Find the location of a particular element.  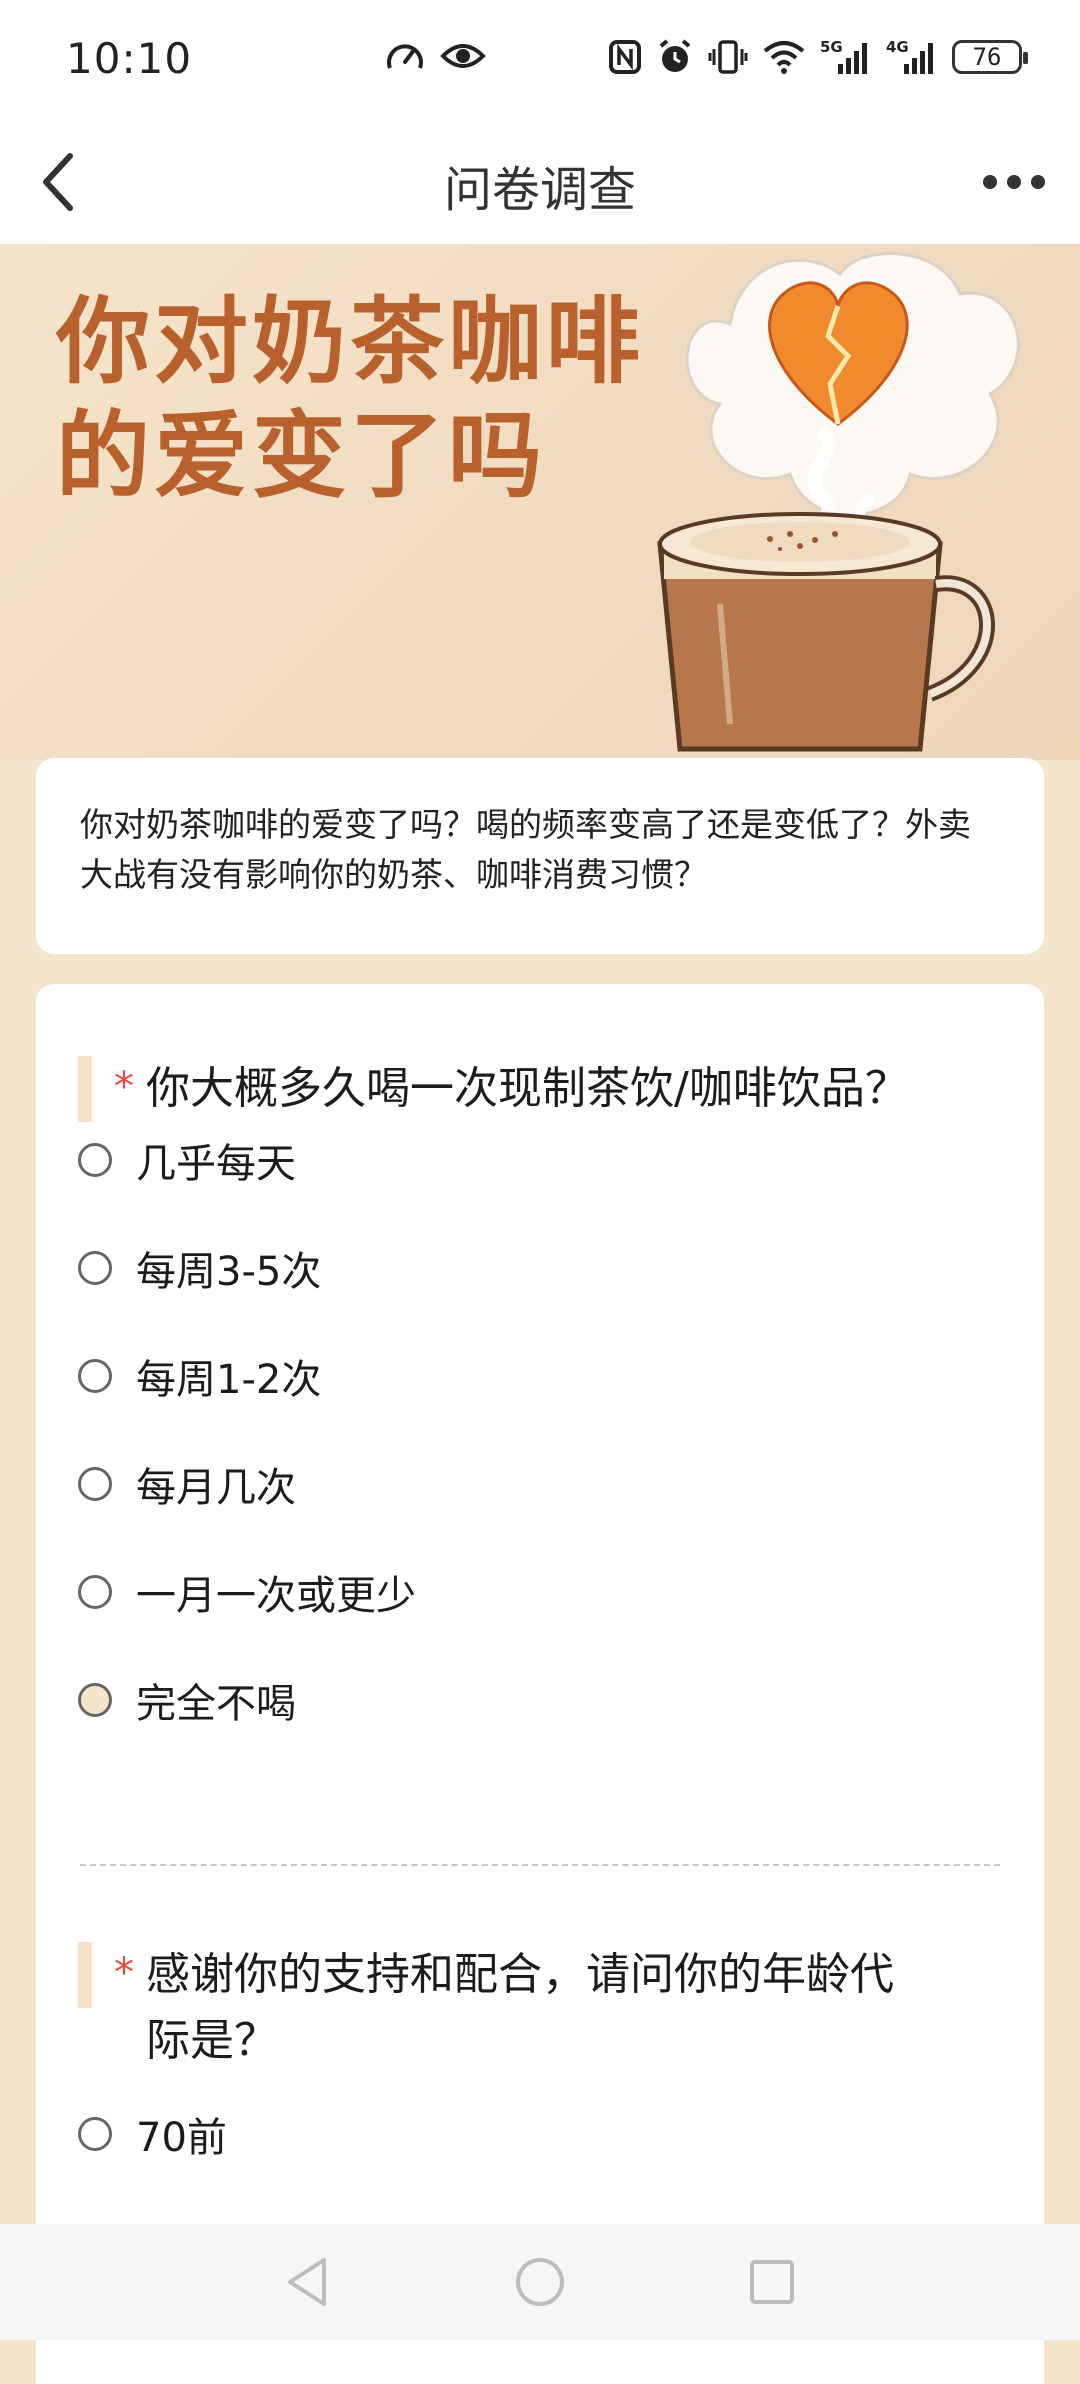

banner-title-line-1: 你对奶茶咖啡 is located at coordinates (350, 342).